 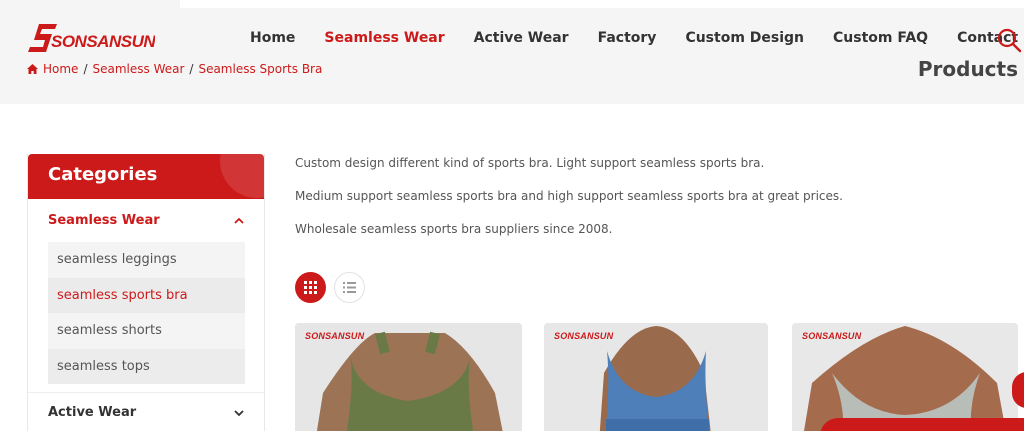 I want to click on brand-logo: SONSANSUN, so click(x=91, y=39).